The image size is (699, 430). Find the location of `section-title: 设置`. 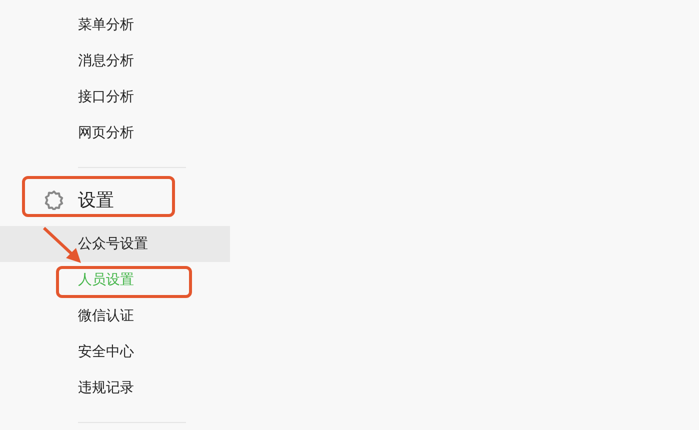

section-title: 设置 is located at coordinates (96, 200).